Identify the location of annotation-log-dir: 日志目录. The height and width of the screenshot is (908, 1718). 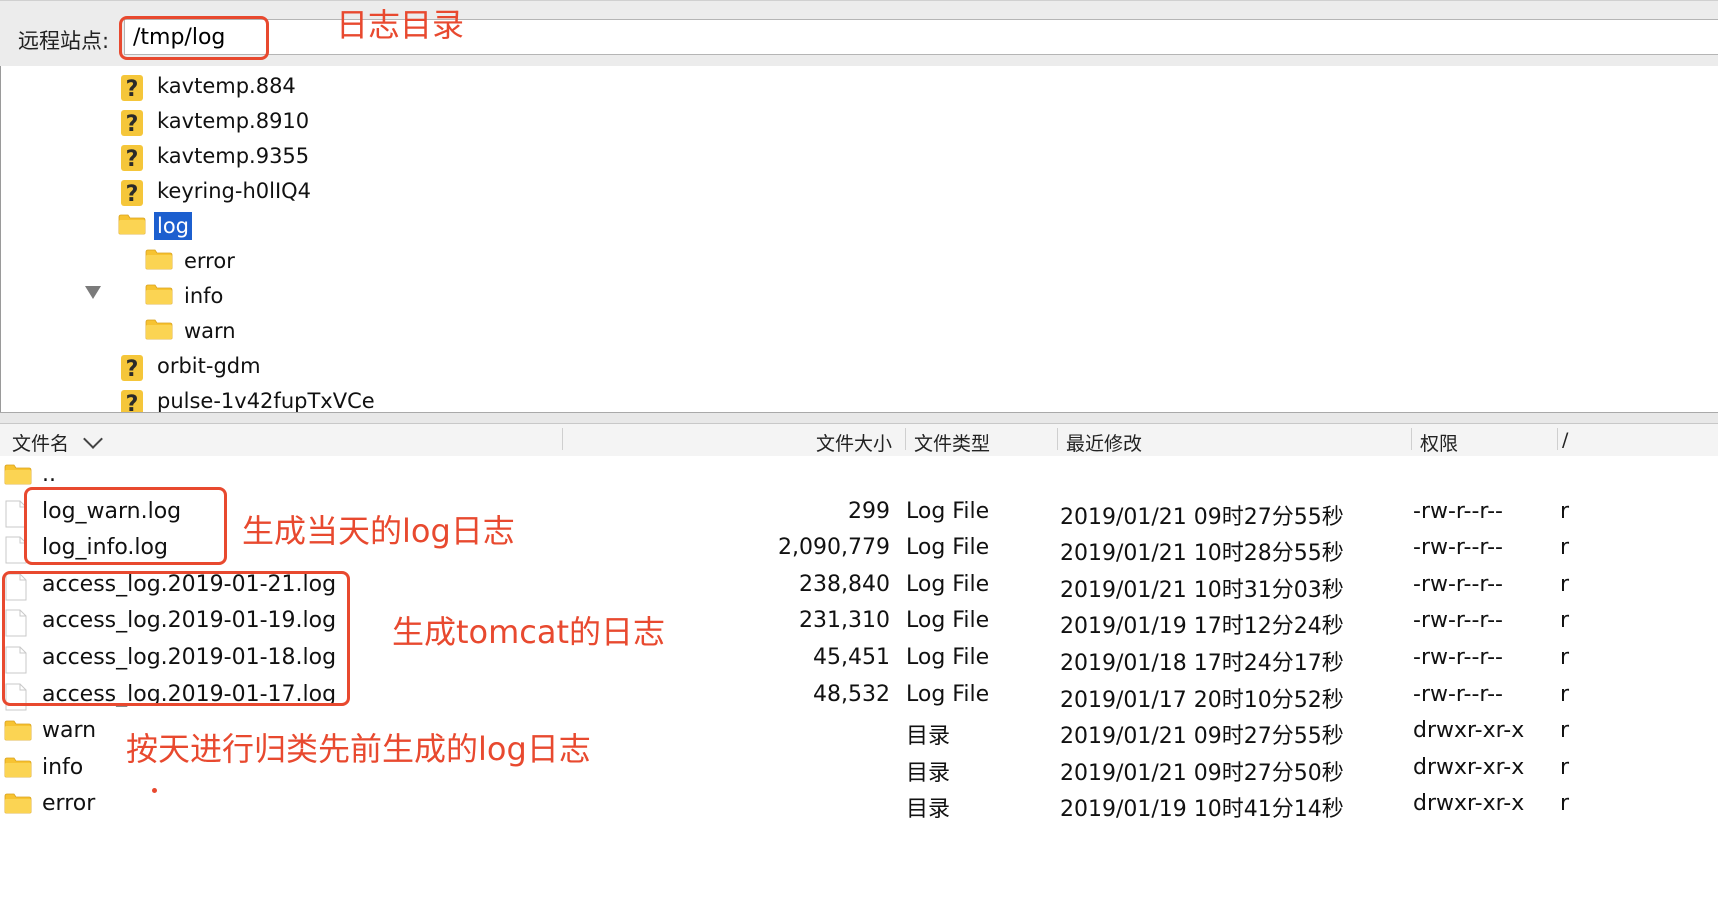
(400, 25).